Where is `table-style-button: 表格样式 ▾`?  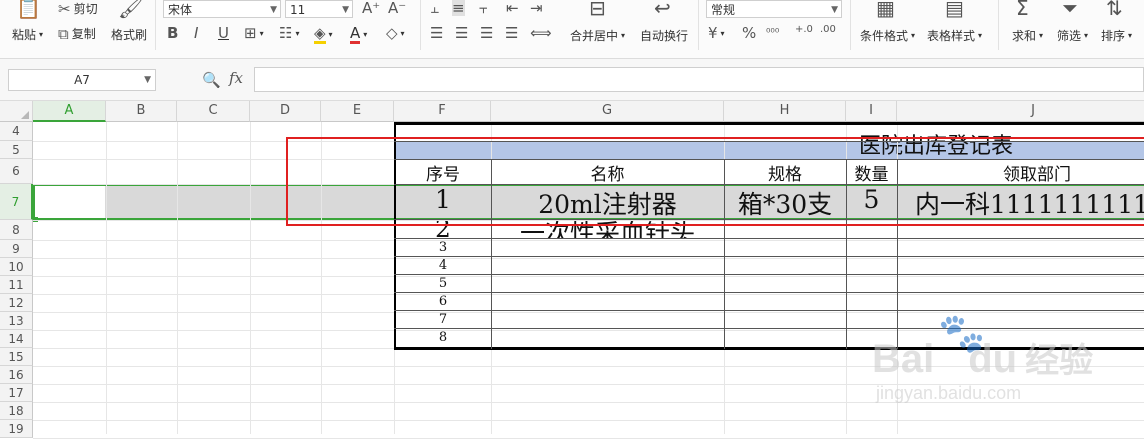
table-style-button: 表格样式 ▾ is located at coordinates (954, 35).